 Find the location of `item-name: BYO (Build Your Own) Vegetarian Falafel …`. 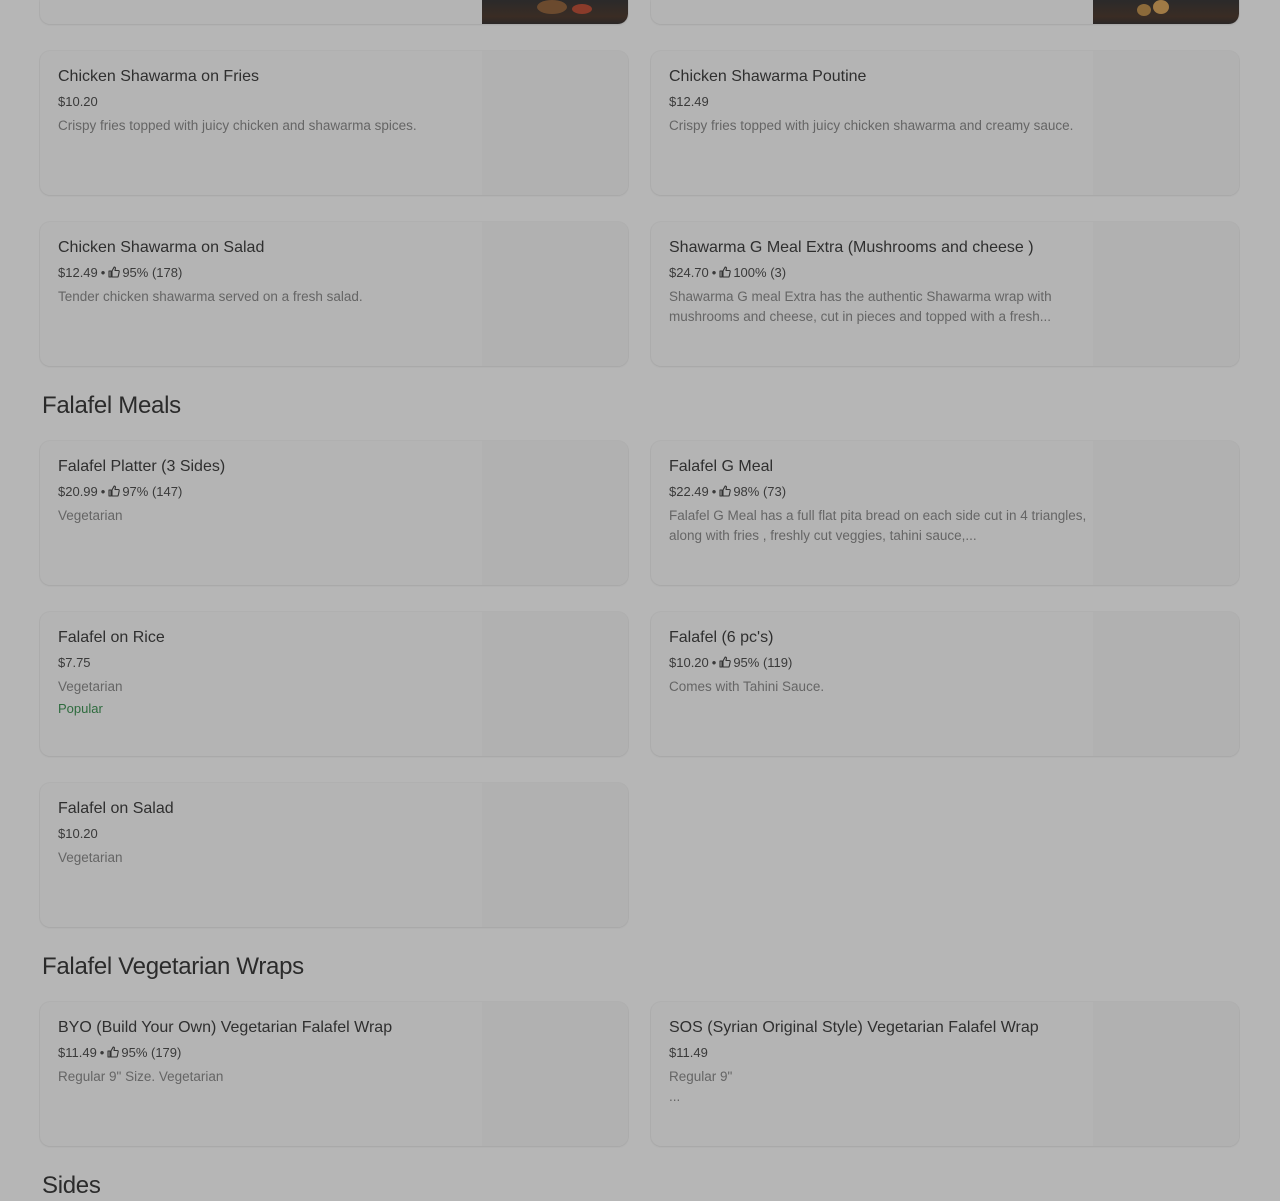

item-name: BYO (Build Your Own) Vegetarian Falafel … is located at coordinates (225, 1027).